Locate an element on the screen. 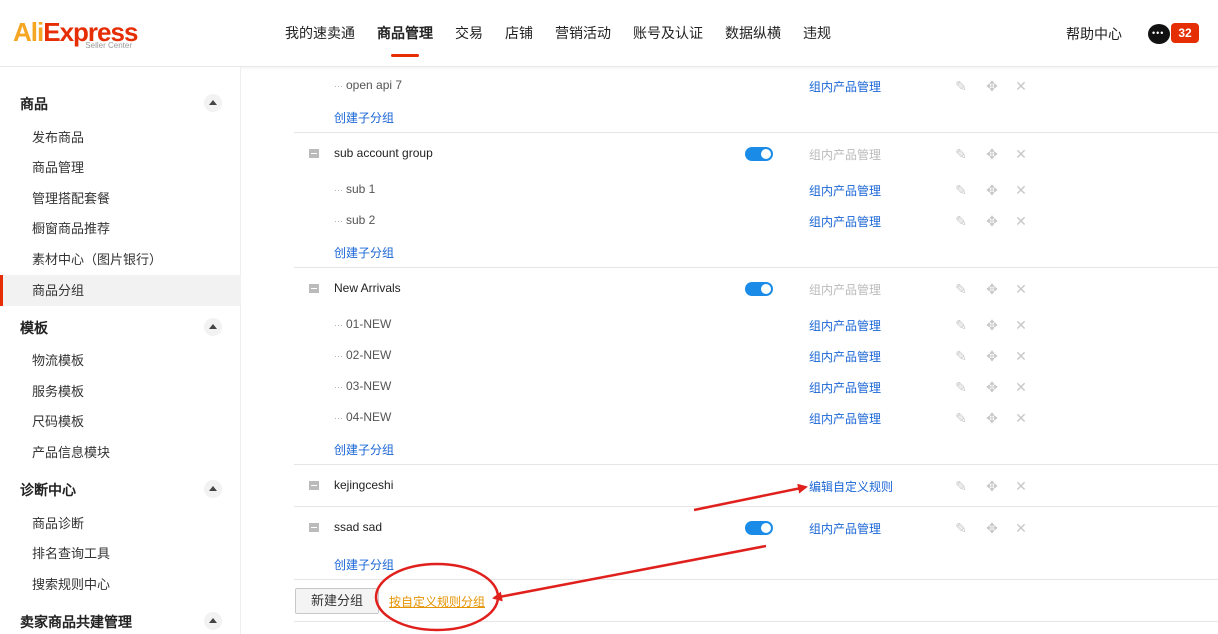 The width and height of the screenshot is (1218, 634). group-name: ssad sad is located at coordinates (358, 527).